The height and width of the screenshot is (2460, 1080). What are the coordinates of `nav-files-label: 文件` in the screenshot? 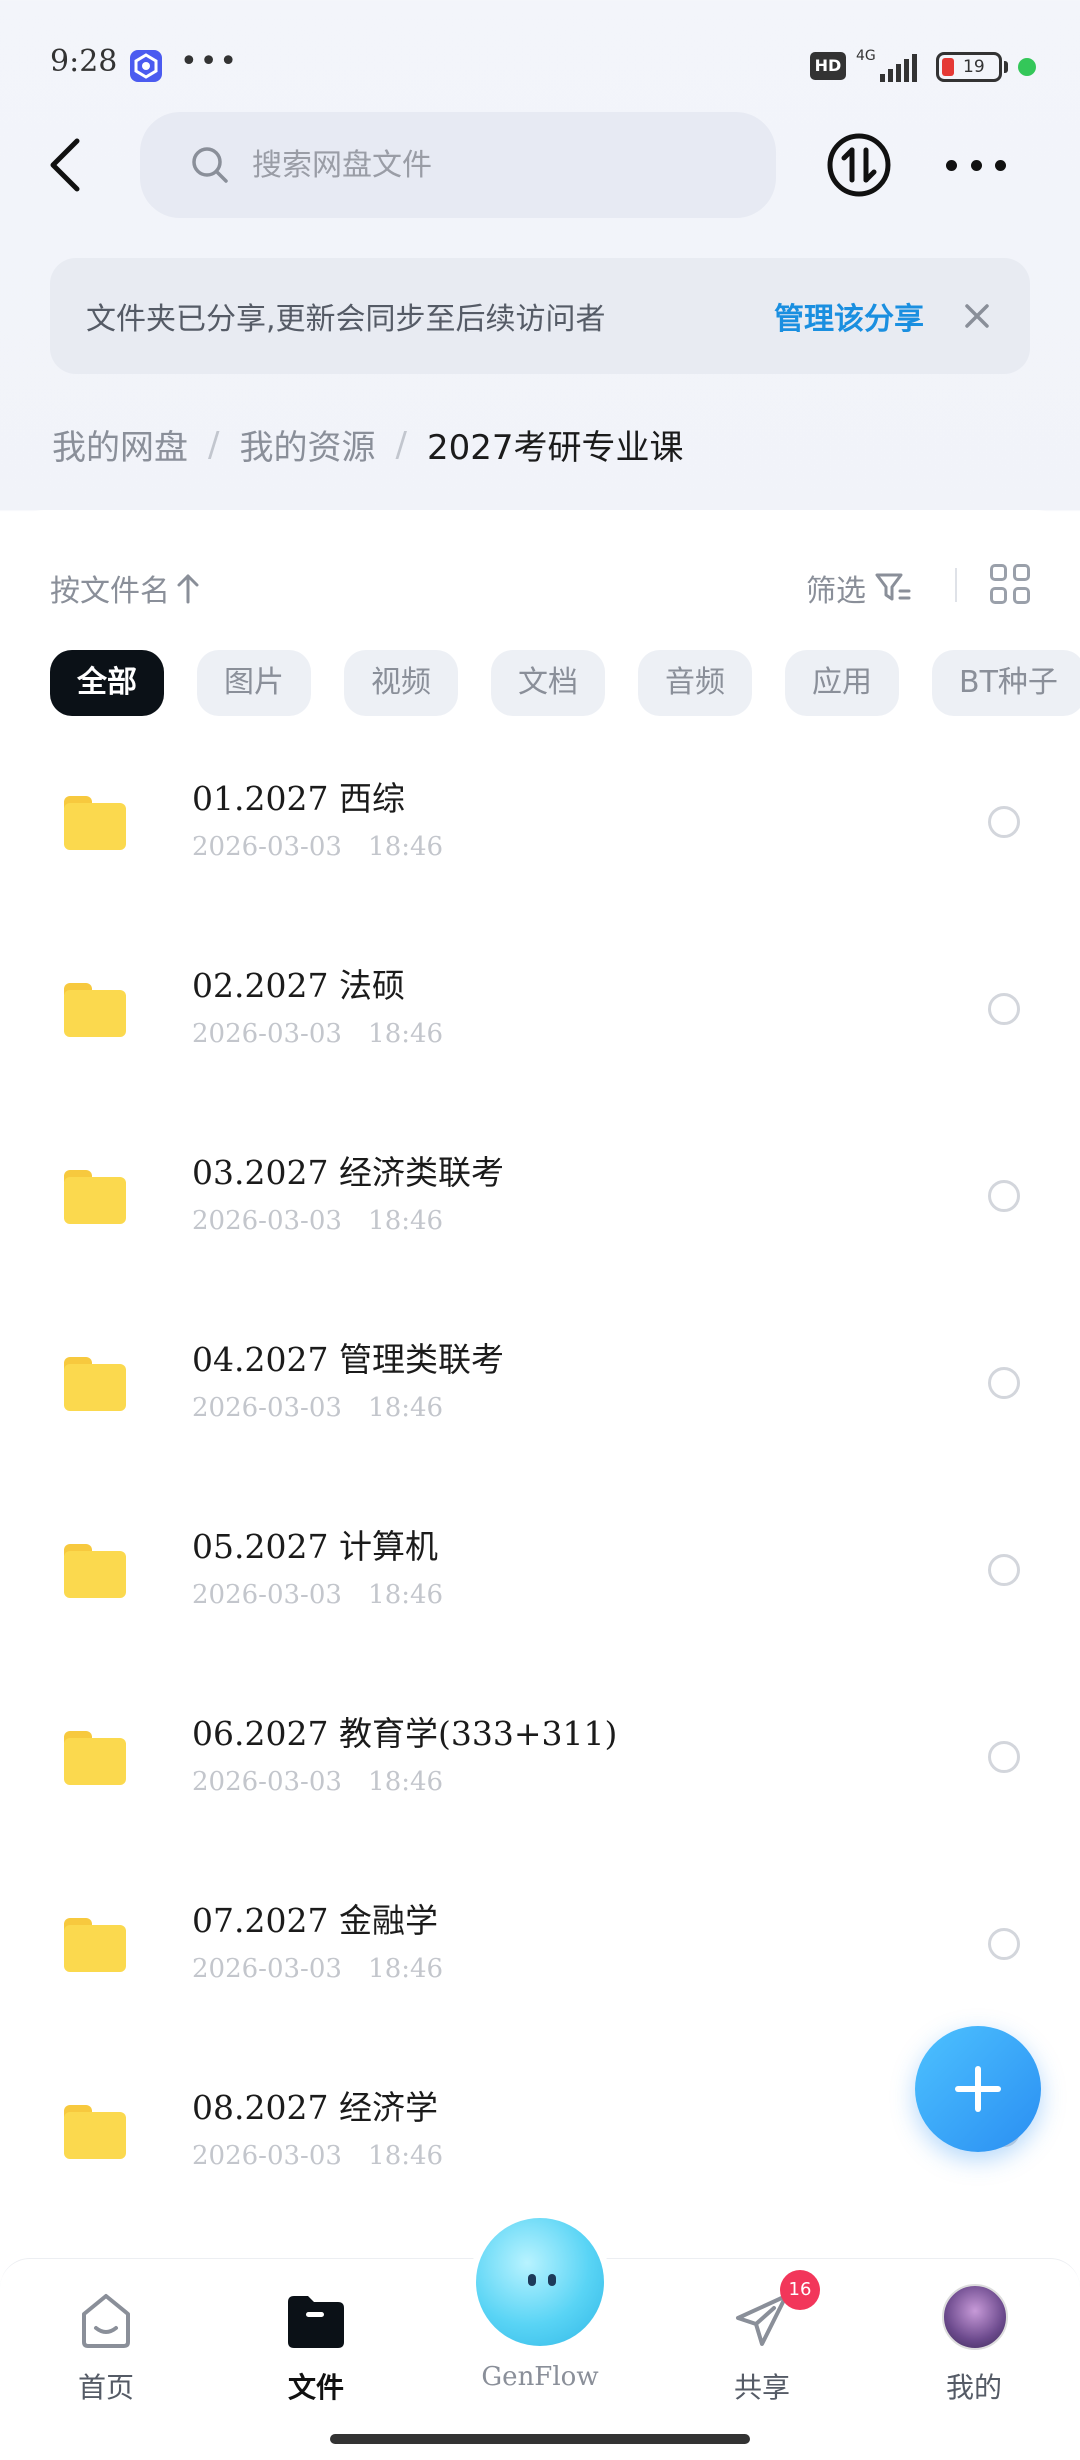 It's located at (315, 2387).